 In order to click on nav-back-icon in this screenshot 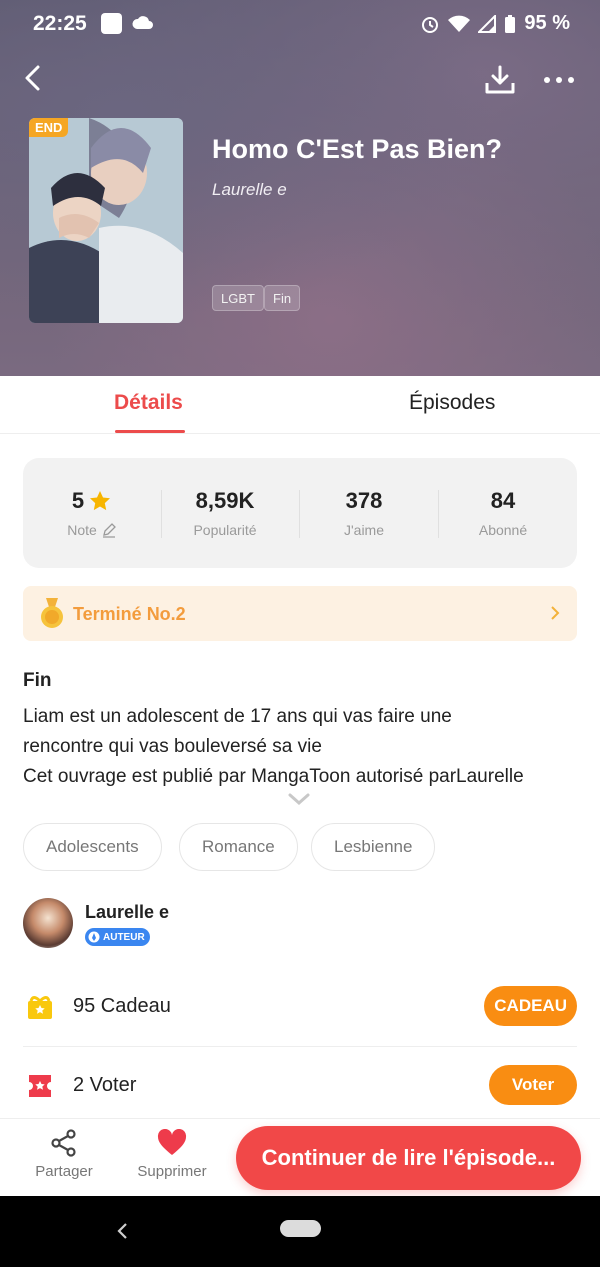, I will do `click(122, 1231)`.